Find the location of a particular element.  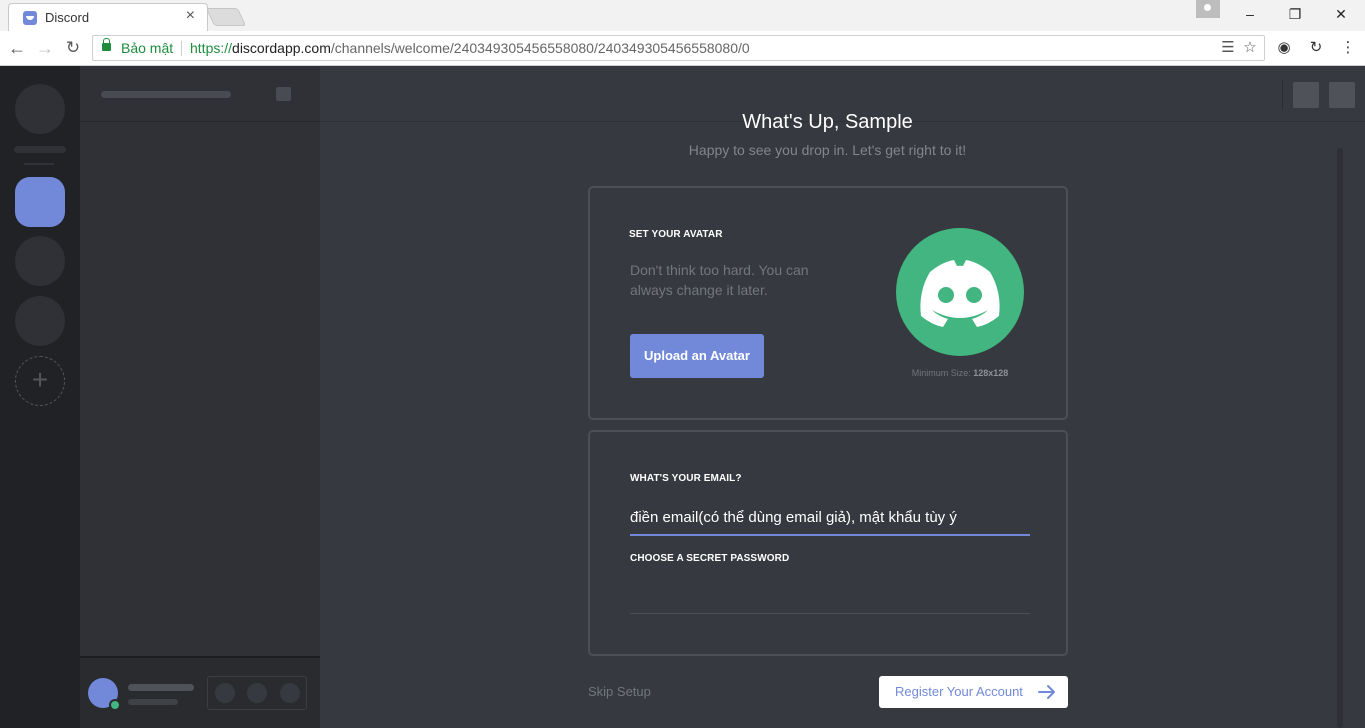

arrow-right-icon is located at coordinates (1046, 692).